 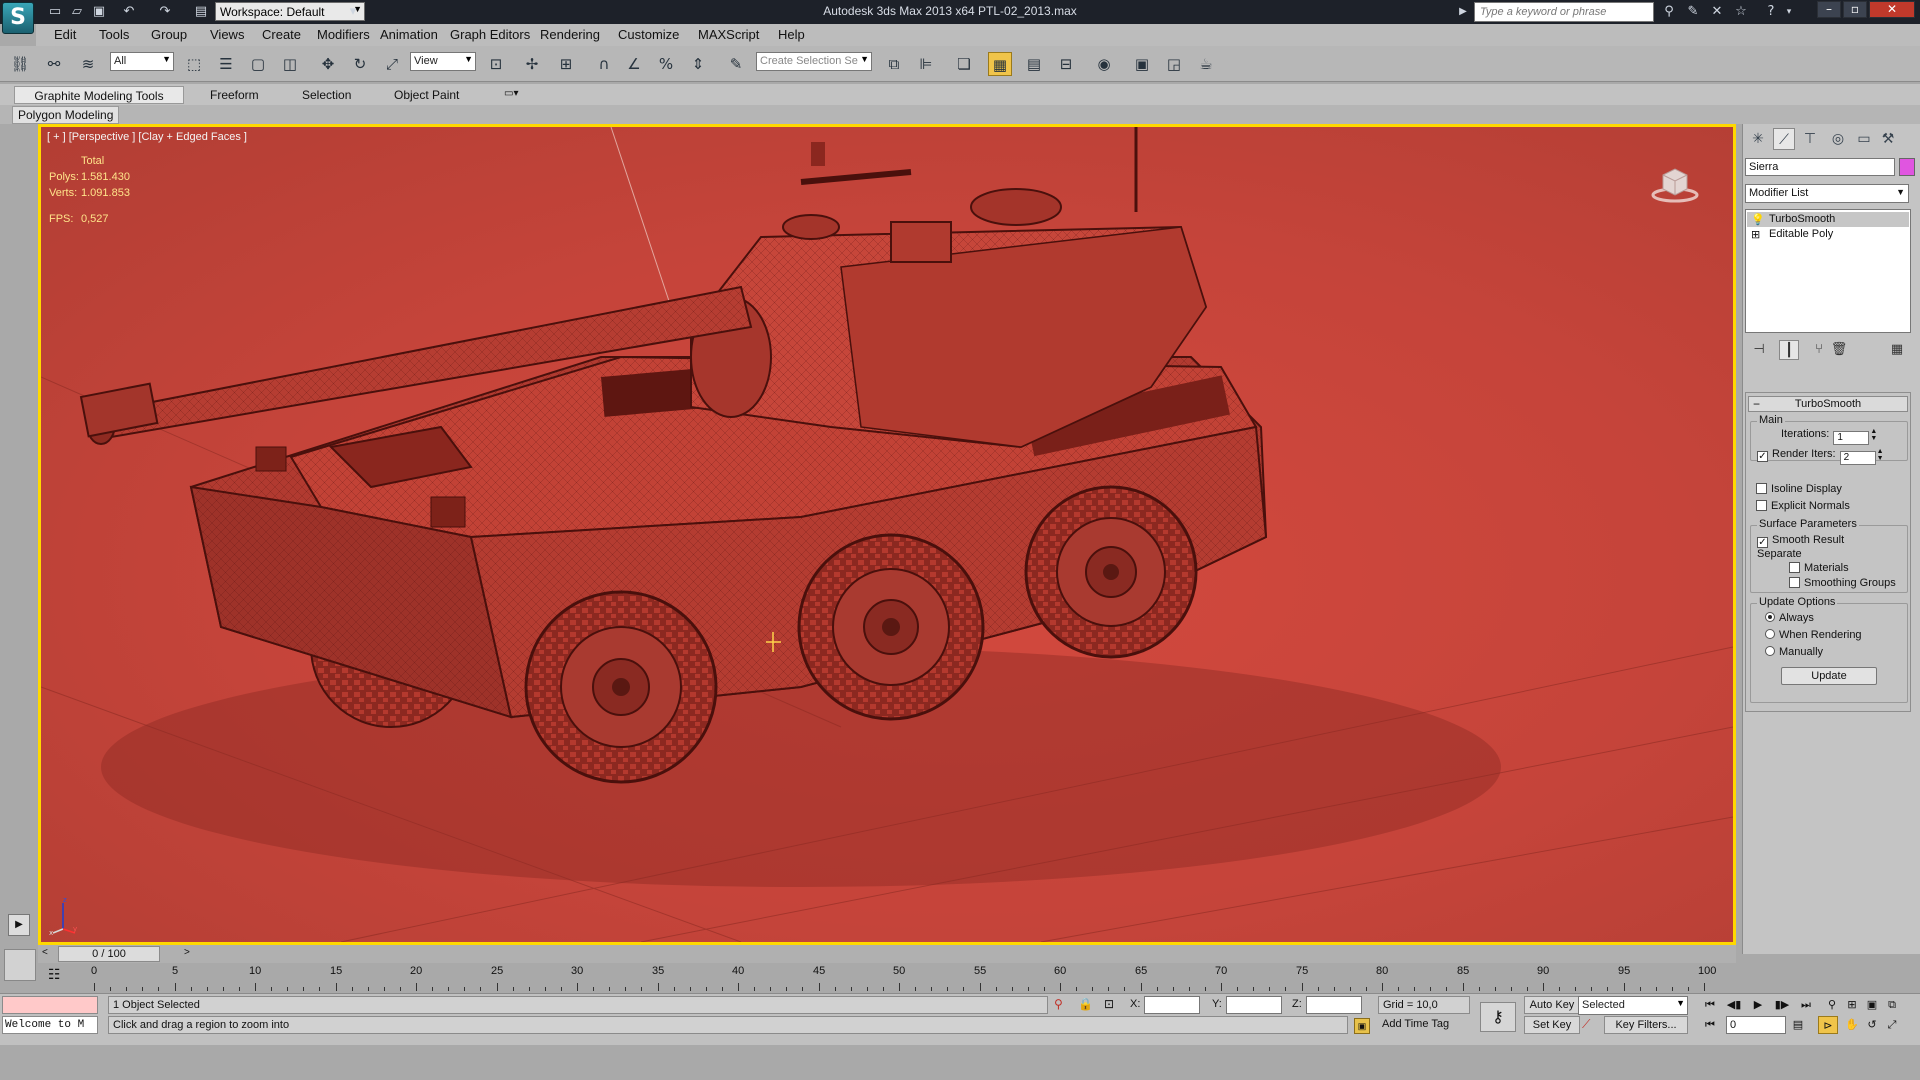 I want to click on menu-create: Create, so click(x=281, y=34).